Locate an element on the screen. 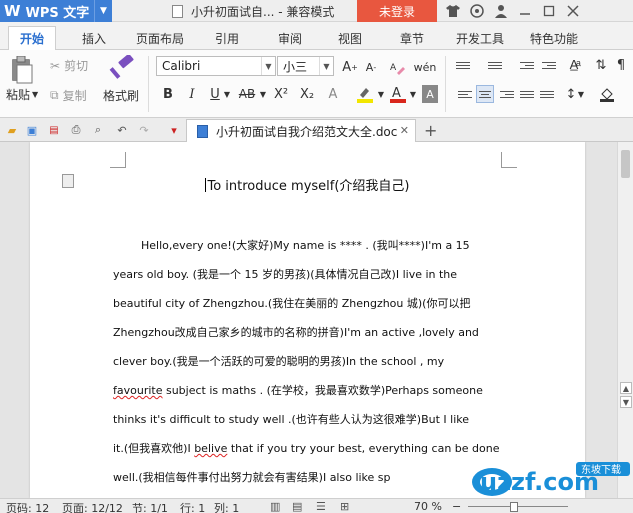 The width and height of the screenshot is (633, 513). print-preview-icon: ⌕ is located at coordinates (98, 130).